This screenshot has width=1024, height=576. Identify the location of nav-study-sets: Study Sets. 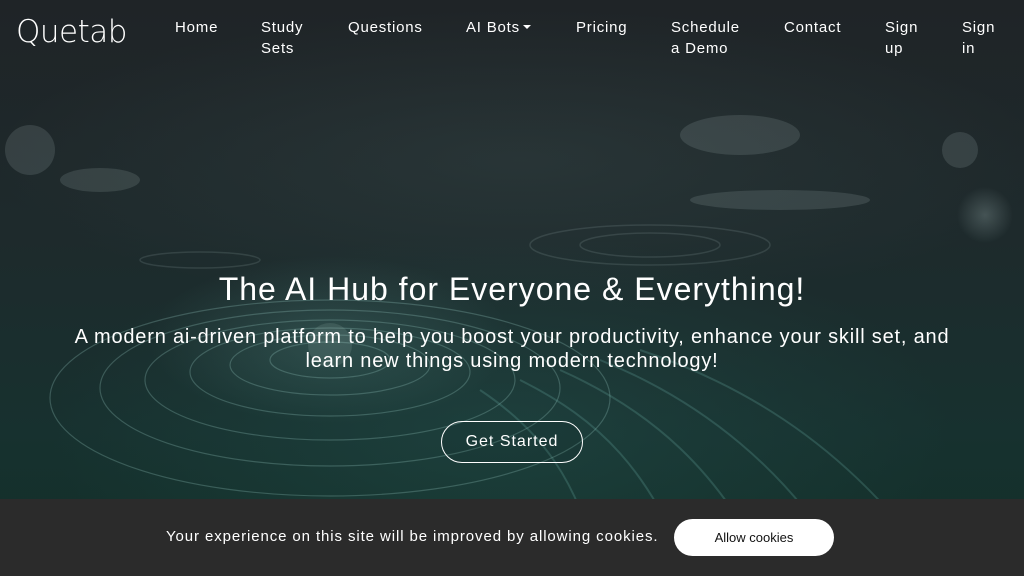
(287, 38).